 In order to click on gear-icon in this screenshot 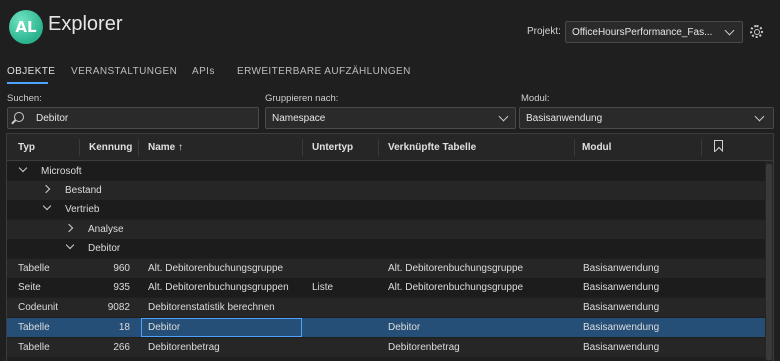, I will do `click(756, 31)`.